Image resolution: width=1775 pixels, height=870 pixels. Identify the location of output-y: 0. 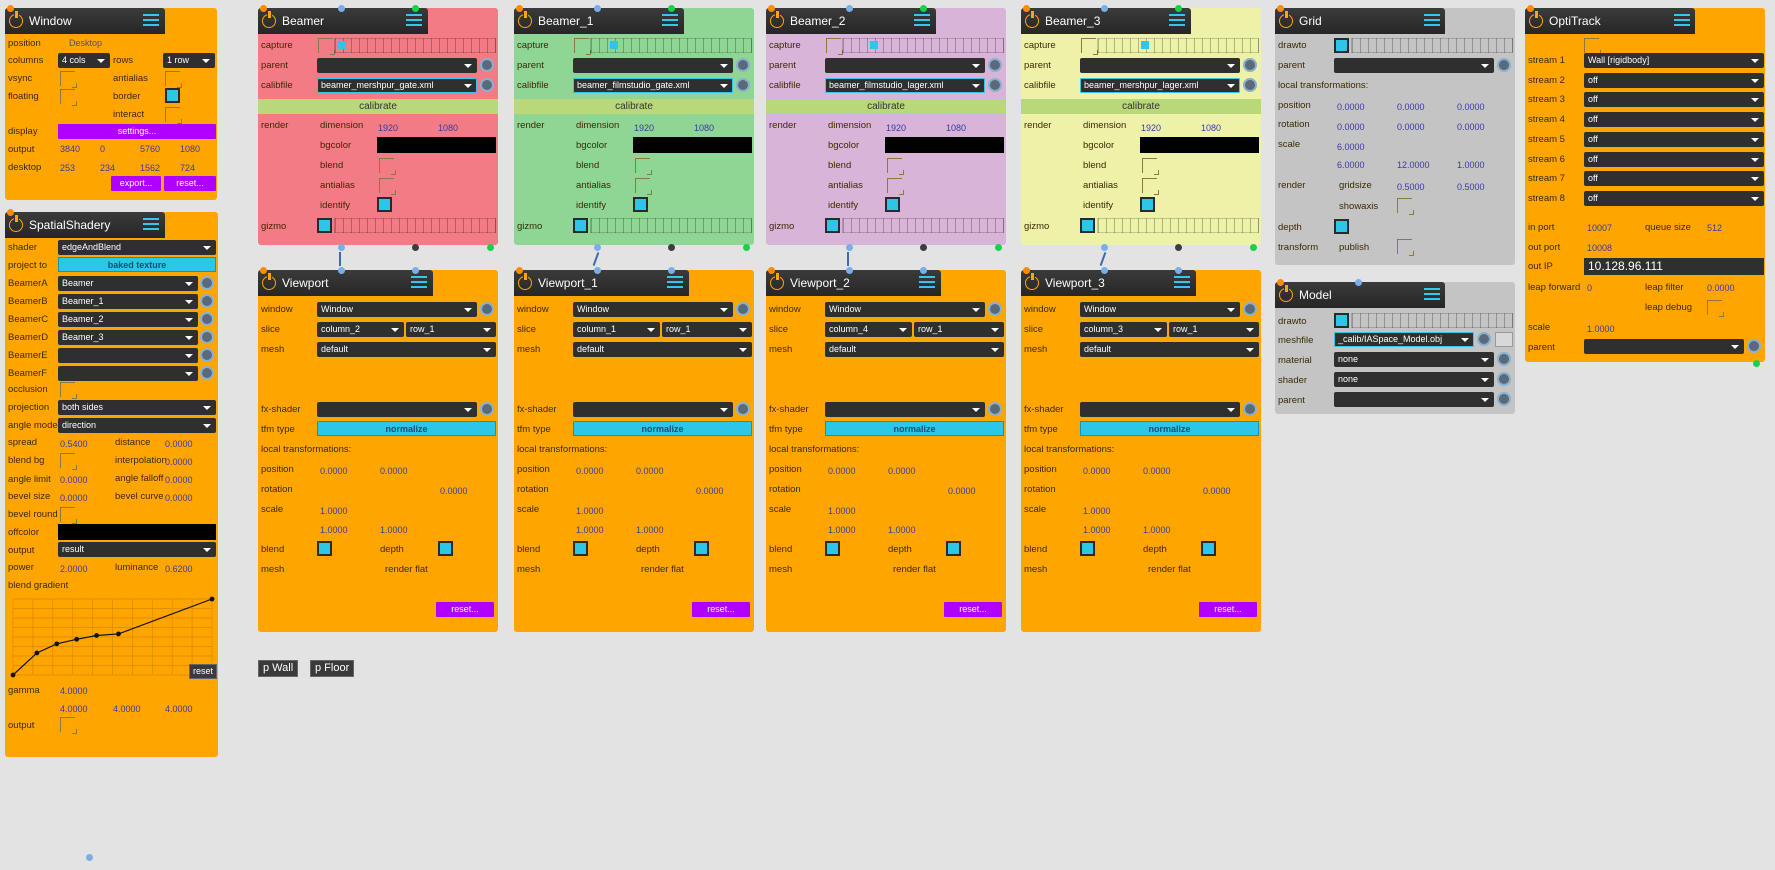
(102, 149).